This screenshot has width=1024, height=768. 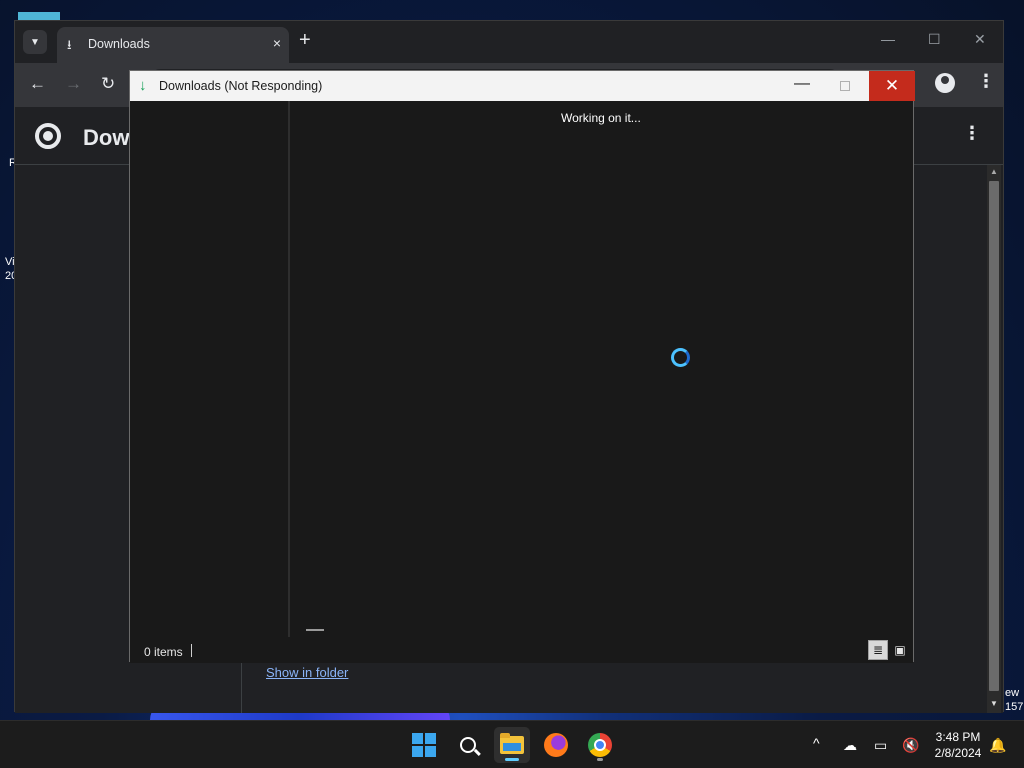 What do you see at coordinates (600, 759) in the screenshot?
I see `running-indicator` at bounding box center [600, 759].